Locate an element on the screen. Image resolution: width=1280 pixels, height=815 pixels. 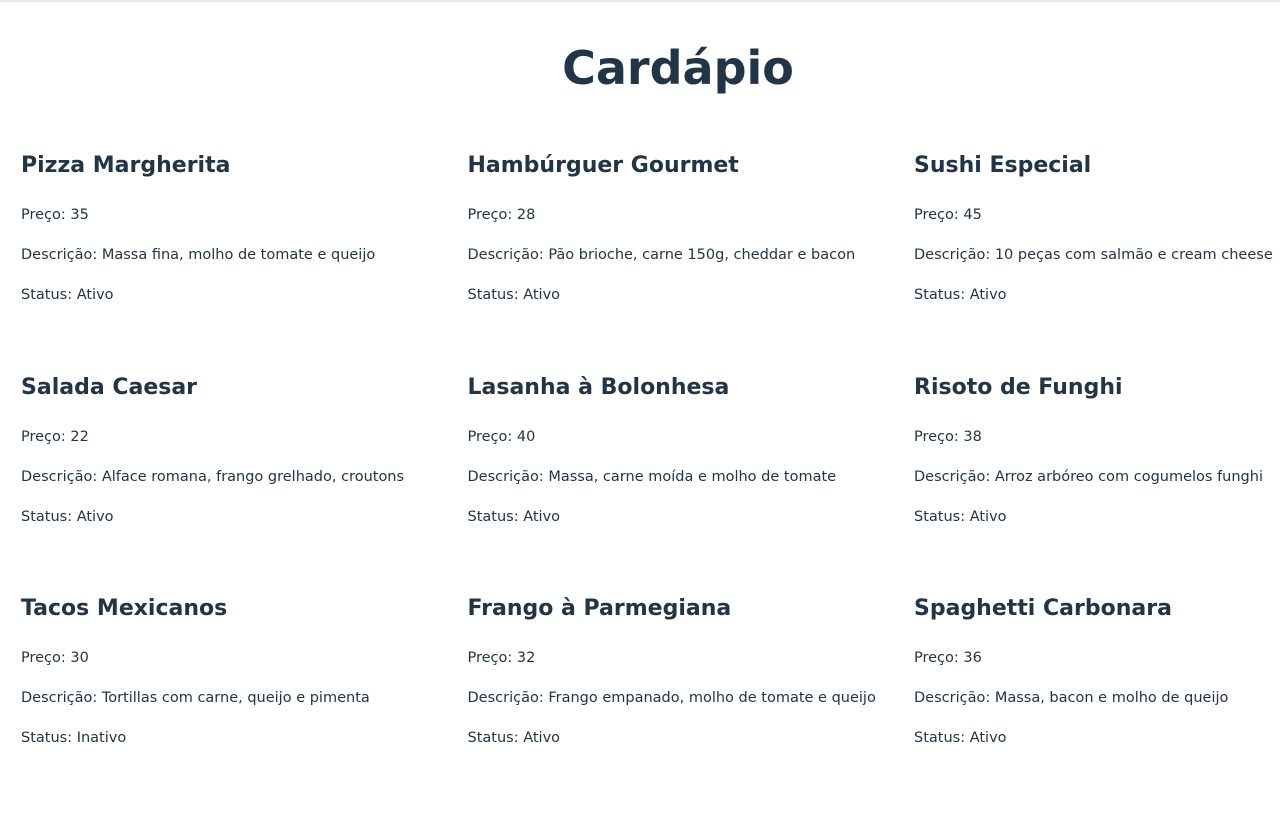
menu-item-name: Salada Caesar is located at coordinates (109, 387).